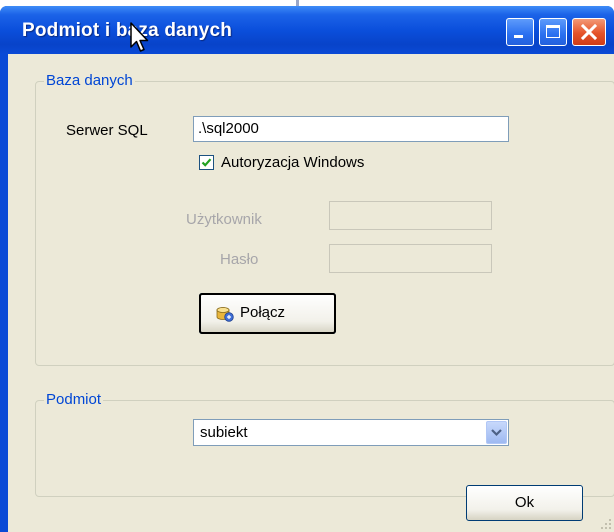 This screenshot has height=532, width=614. I want to click on dropdown-button, so click(496, 432).